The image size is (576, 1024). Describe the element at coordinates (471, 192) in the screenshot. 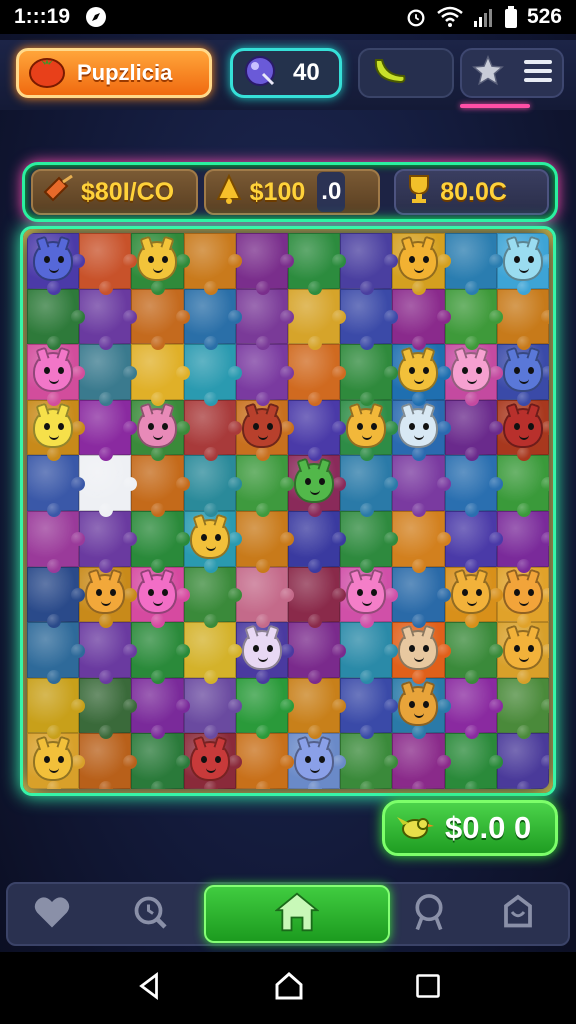

I see `trophy-chip: 80.0C` at that location.